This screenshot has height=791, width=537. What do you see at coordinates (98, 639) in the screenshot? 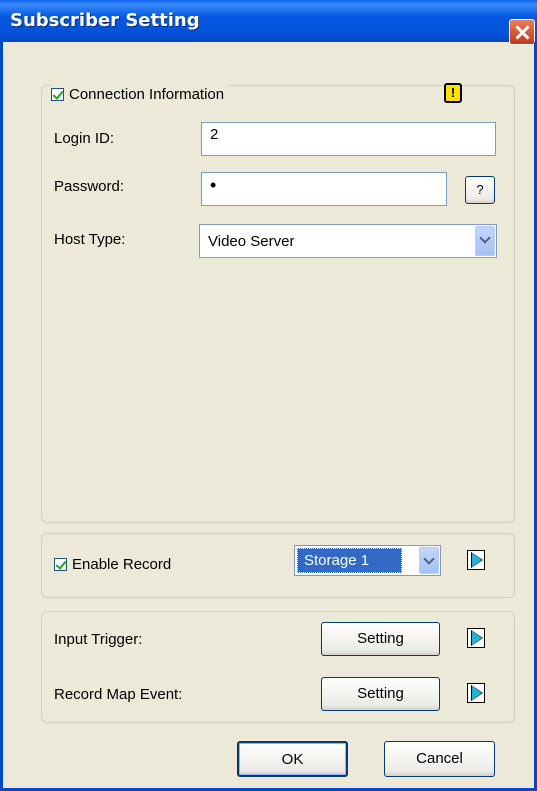
I see `input-trigger-label: Input Trigger:` at bounding box center [98, 639].